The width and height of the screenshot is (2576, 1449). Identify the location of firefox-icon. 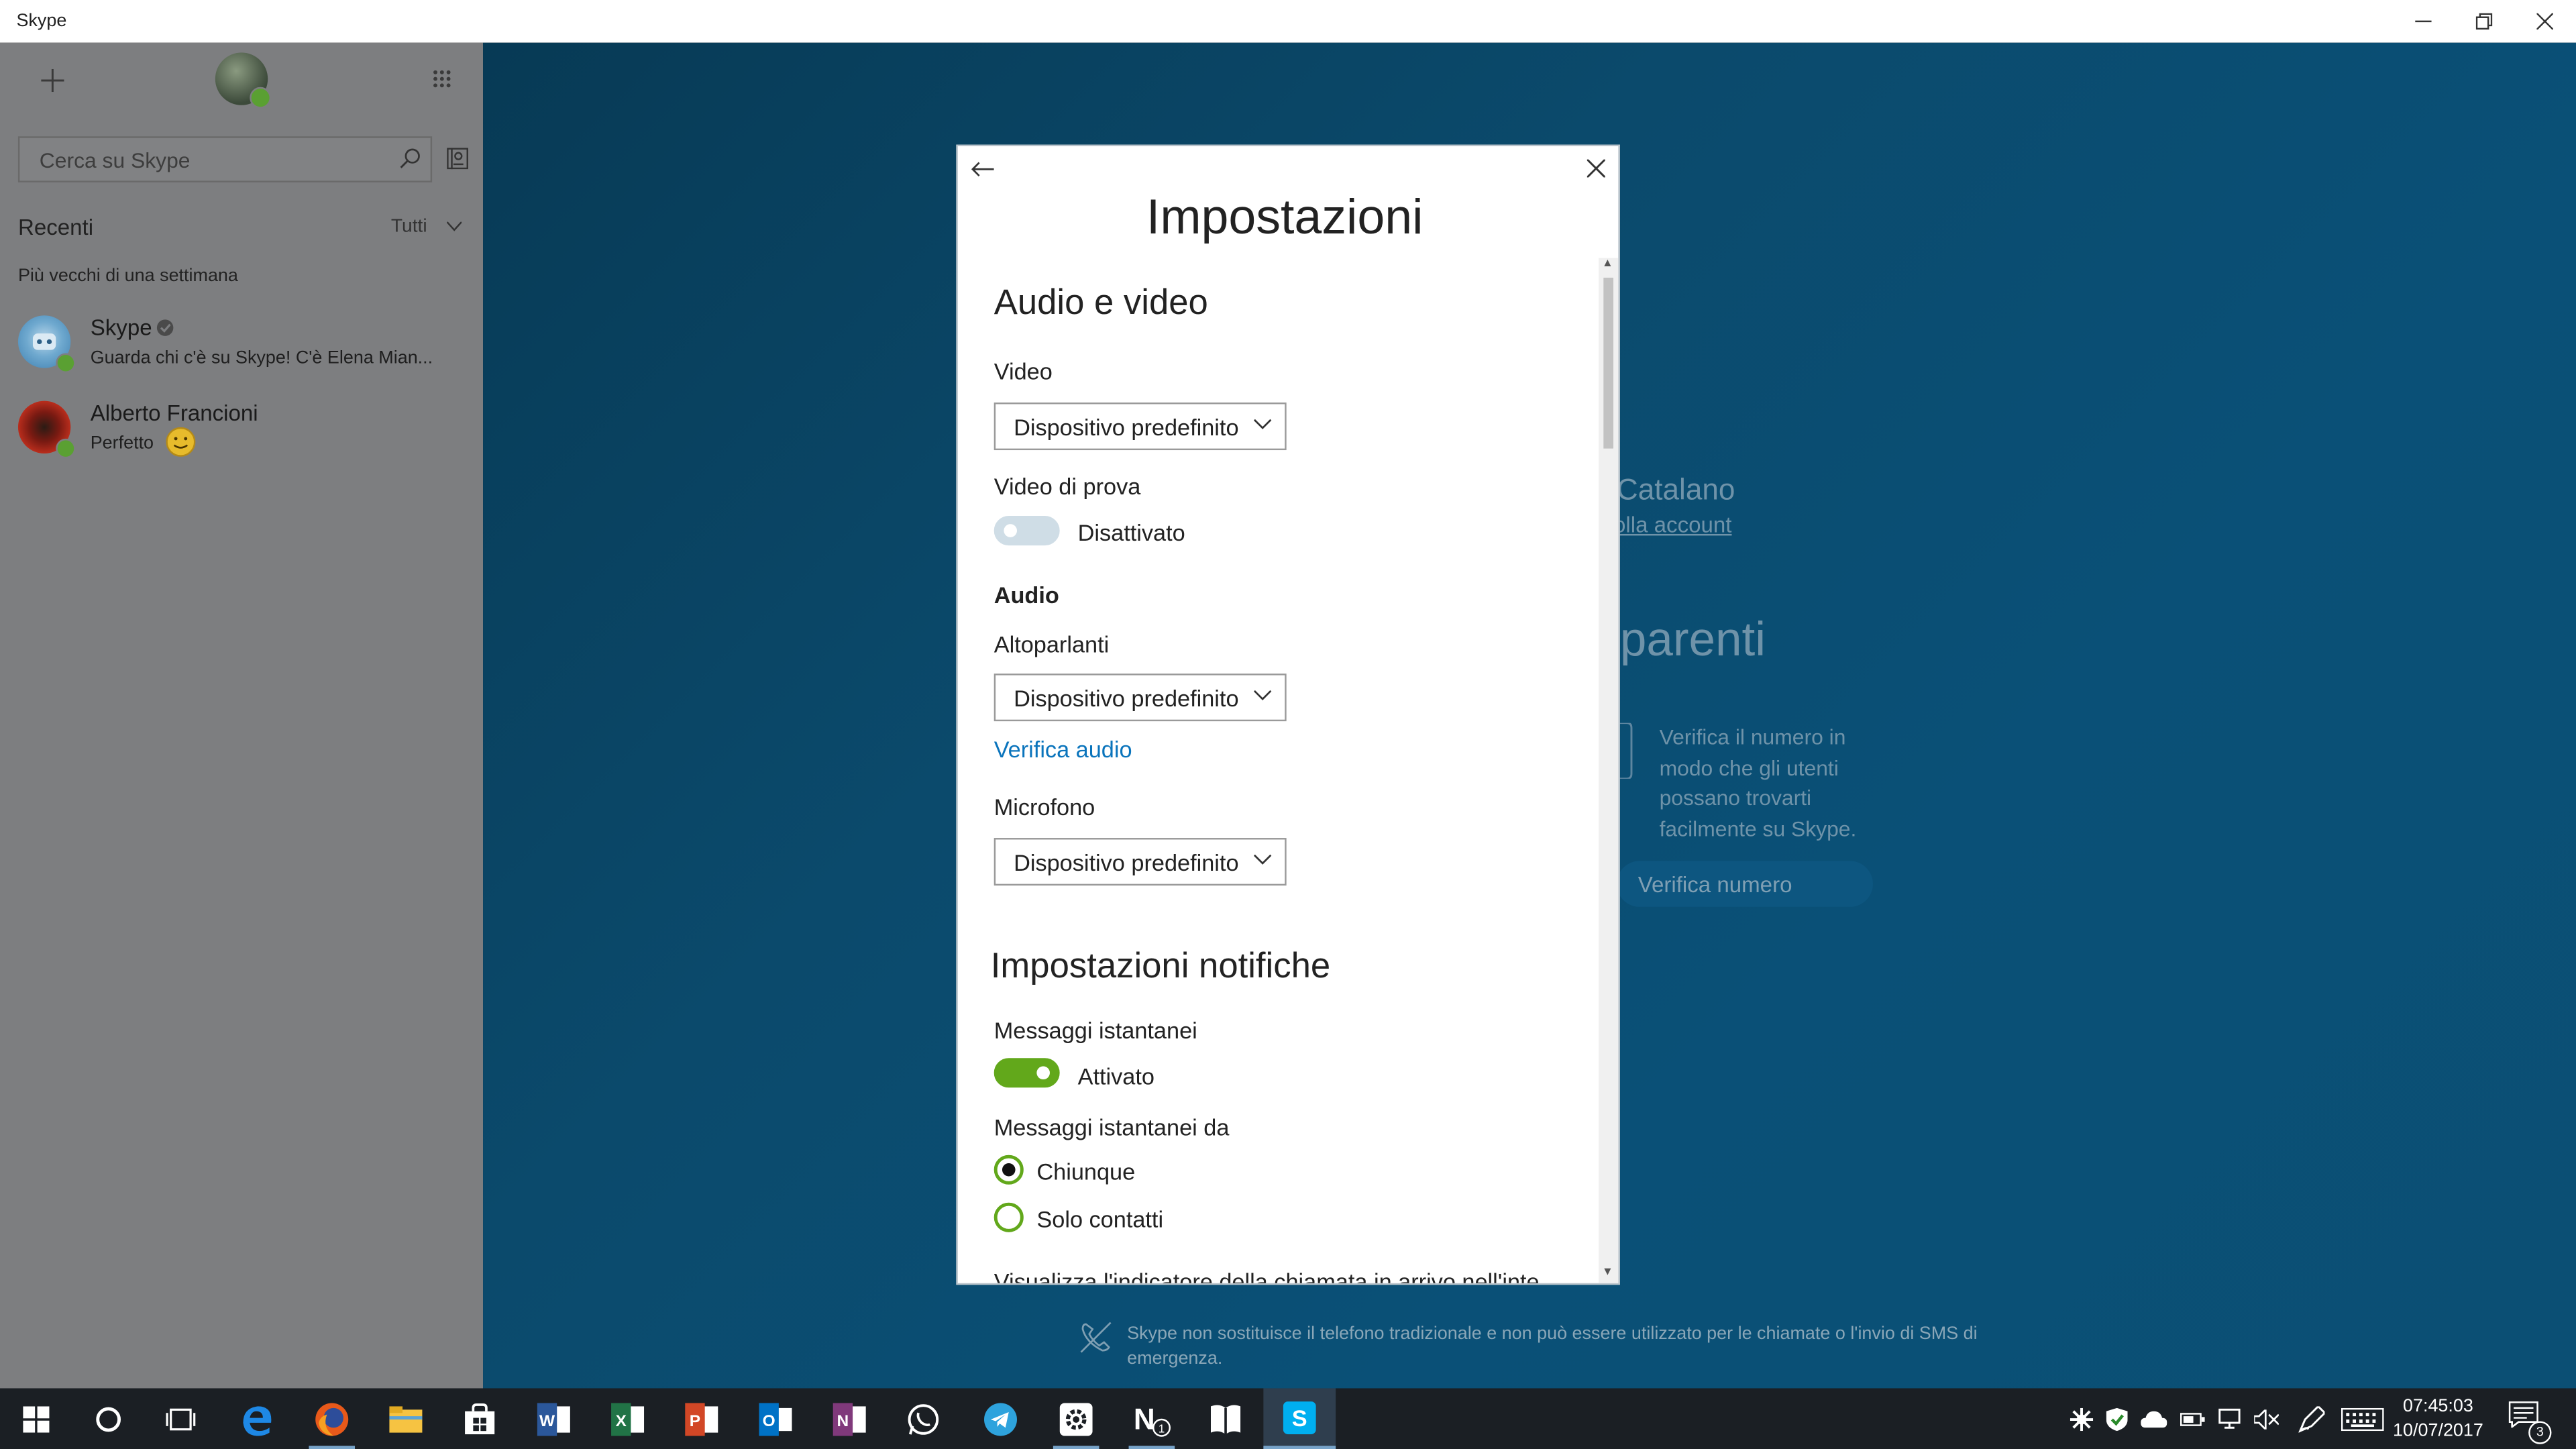
(332, 1419).